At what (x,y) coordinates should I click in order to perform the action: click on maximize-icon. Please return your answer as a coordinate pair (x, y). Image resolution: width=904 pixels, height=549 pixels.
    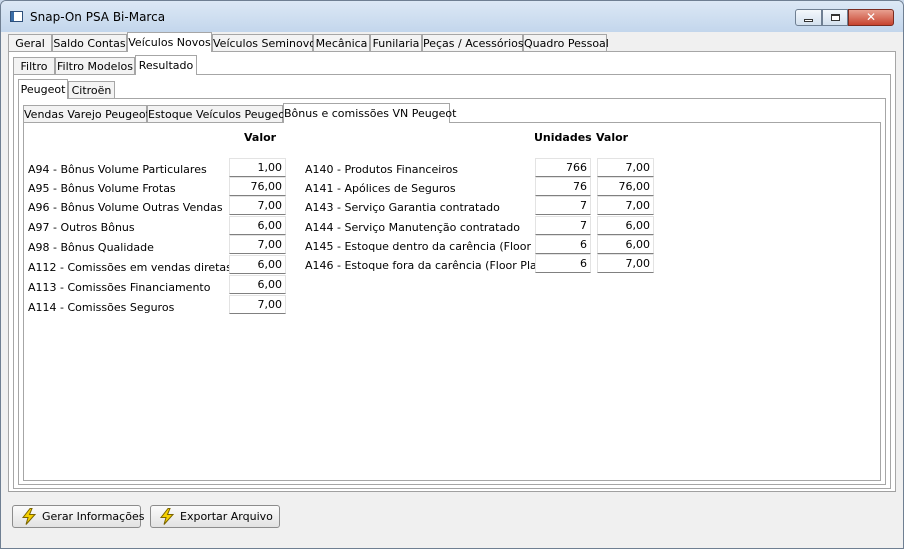
    Looking at the image, I should click on (835, 17).